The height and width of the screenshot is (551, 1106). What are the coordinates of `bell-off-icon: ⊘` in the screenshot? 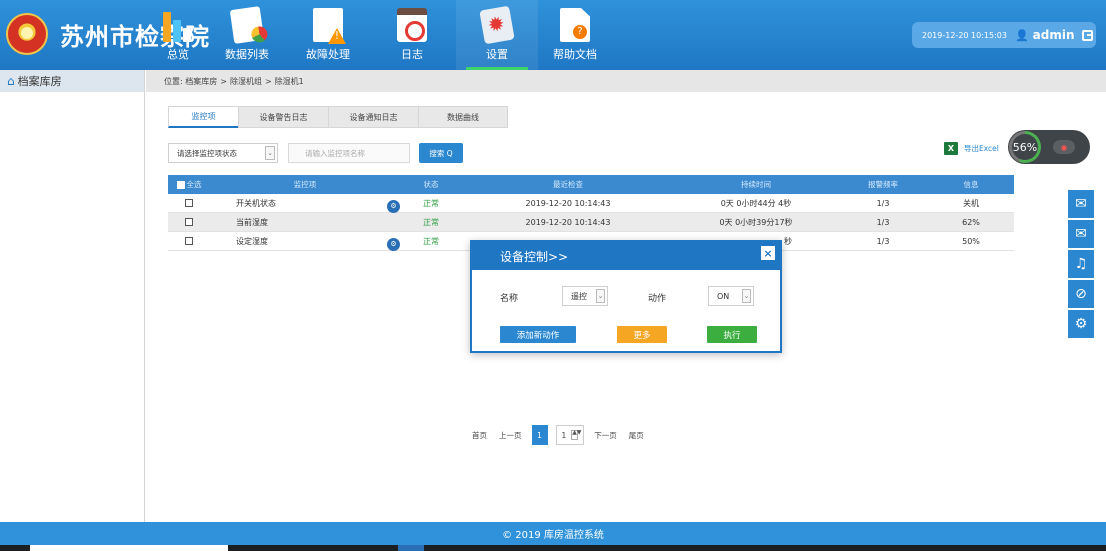 It's located at (1081, 294).